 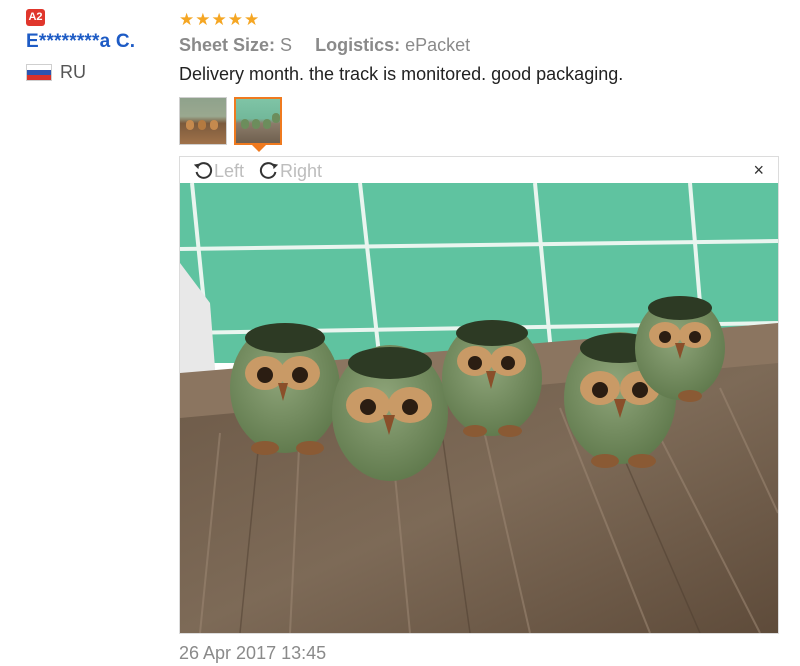 What do you see at coordinates (229, 170) in the screenshot?
I see `rotate-left-label: Left` at bounding box center [229, 170].